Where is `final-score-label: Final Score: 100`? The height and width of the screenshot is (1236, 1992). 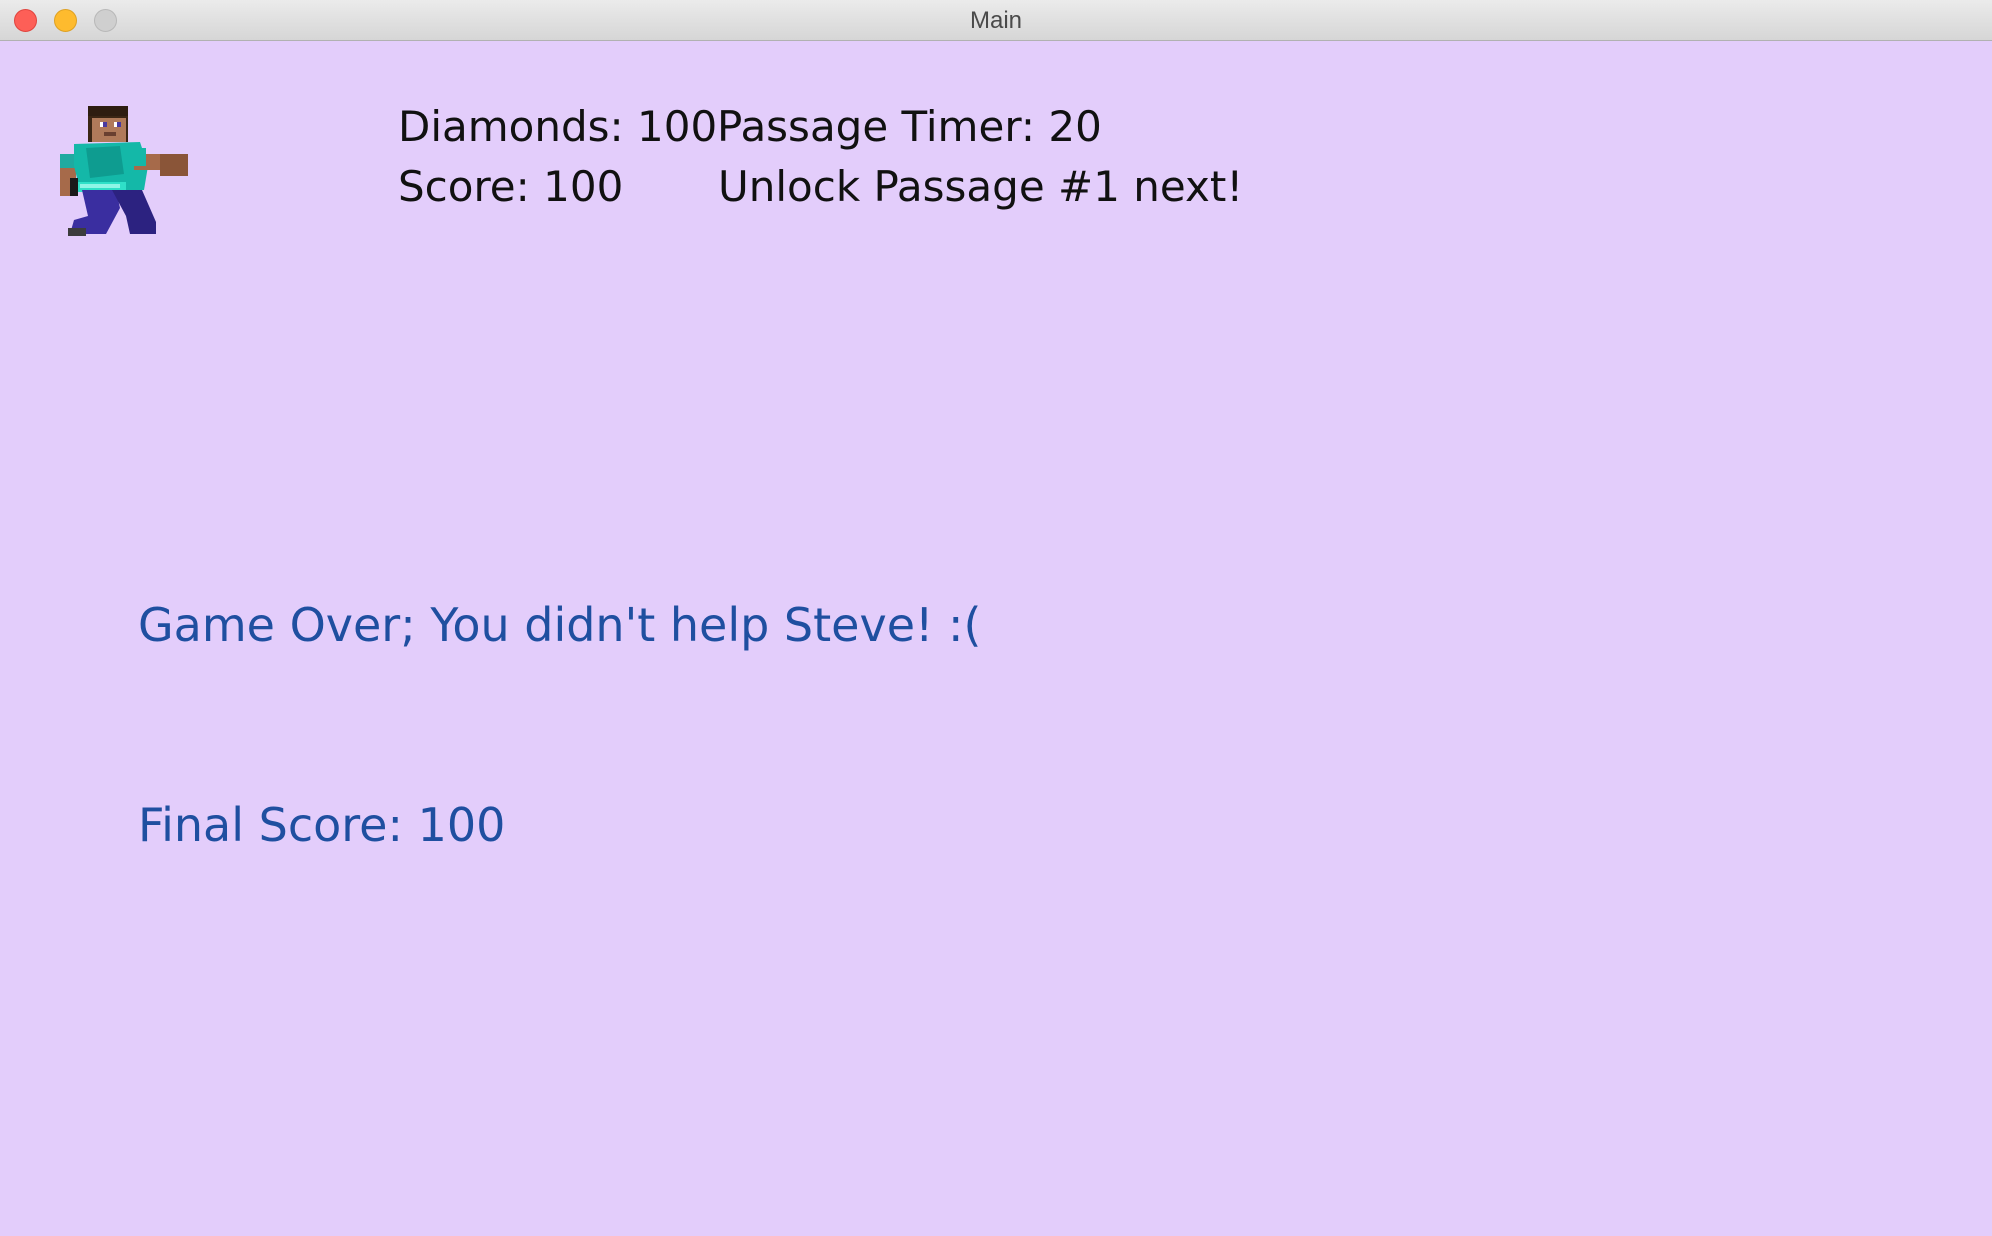 final-score-label: Final Score: 100 is located at coordinates (322, 825).